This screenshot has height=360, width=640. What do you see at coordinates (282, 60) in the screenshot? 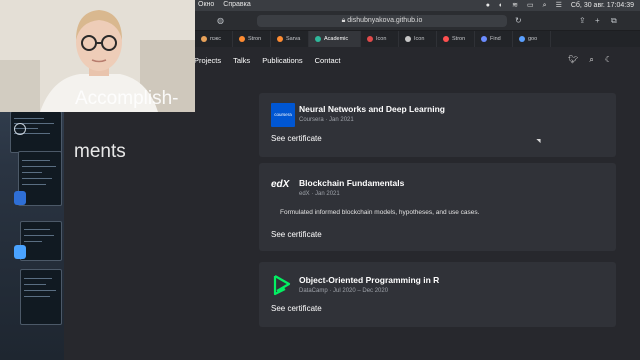
I see `nav-publications: Publications` at bounding box center [282, 60].